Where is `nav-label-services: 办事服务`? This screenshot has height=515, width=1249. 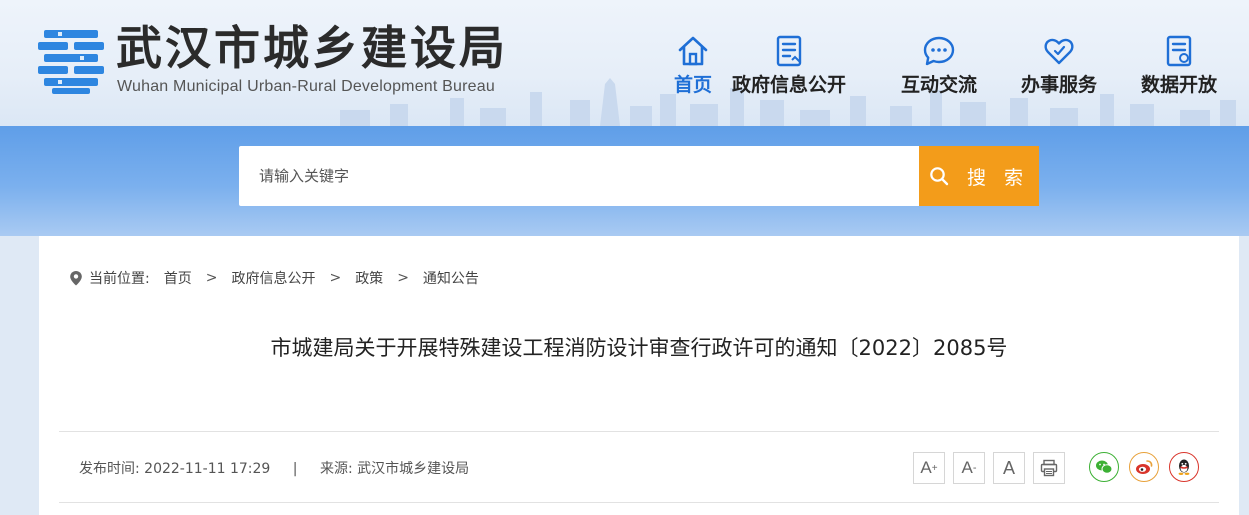 nav-label-services: 办事服务 is located at coordinates (1058, 85).